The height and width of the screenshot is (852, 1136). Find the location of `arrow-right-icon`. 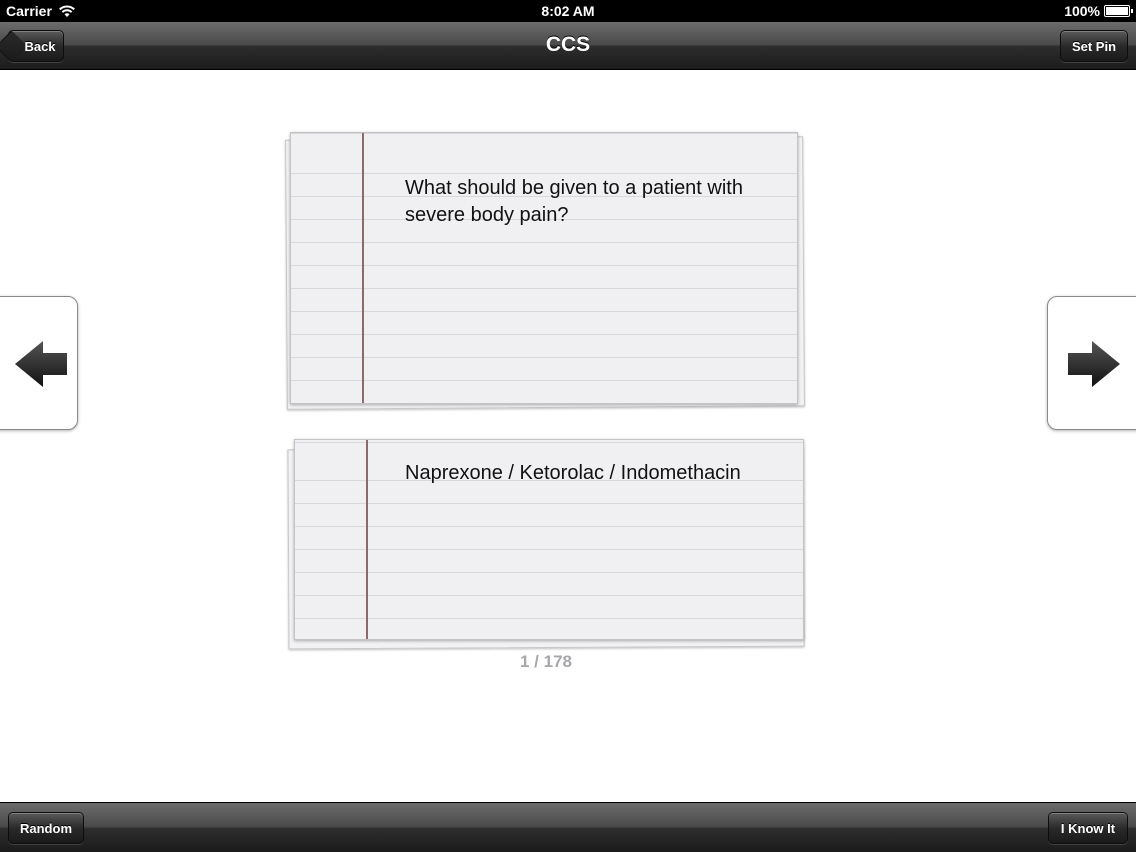

arrow-right-icon is located at coordinates (1094, 364).